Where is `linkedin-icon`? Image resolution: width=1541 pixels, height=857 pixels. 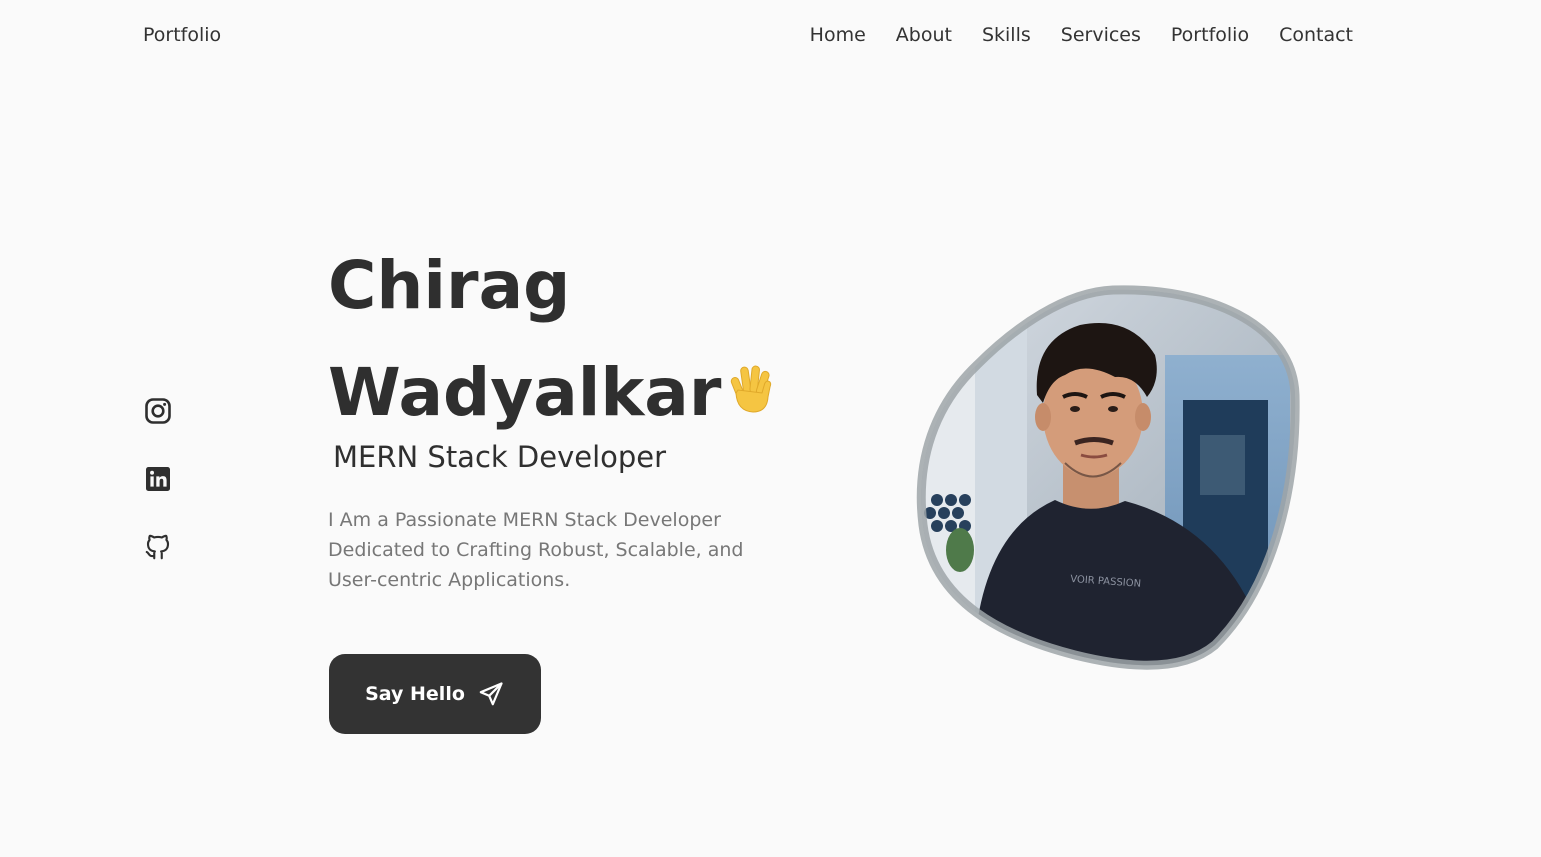 linkedin-icon is located at coordinates (158, 479).